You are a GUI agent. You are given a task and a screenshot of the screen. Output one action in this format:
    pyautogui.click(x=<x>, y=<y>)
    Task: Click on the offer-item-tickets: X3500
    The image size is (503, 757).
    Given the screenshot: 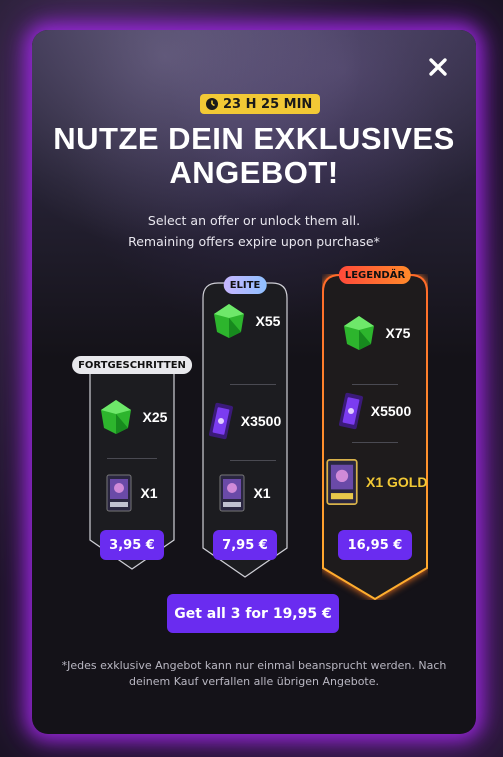 What is the action you would take?
    pyautogui.click(x=245, y=421)
    